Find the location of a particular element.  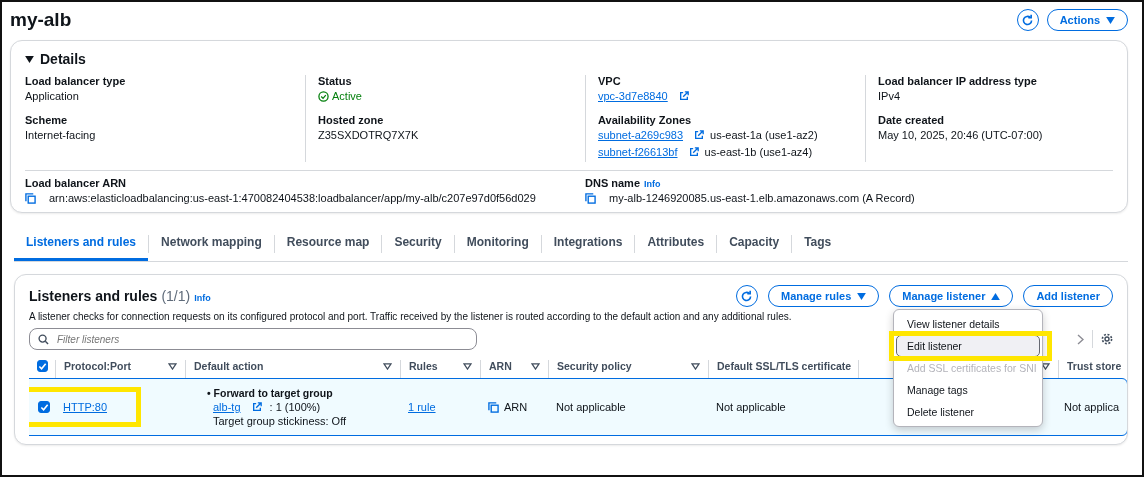

column-header: Default SSL/TLS certificate is located at coordinates (784, 366).